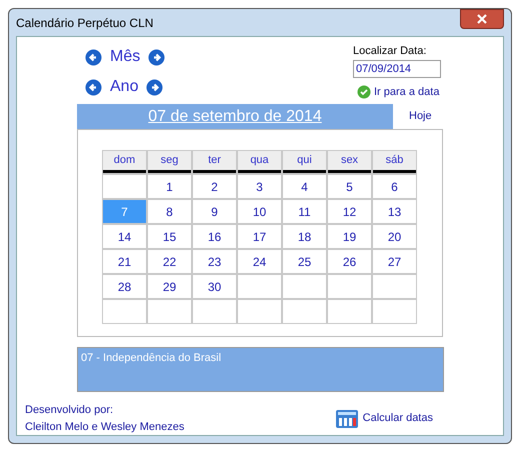  What do you see at coordinates (124, 286) in the screenshot?
I see `day-cell: 28` at bounding box center [124, 286].